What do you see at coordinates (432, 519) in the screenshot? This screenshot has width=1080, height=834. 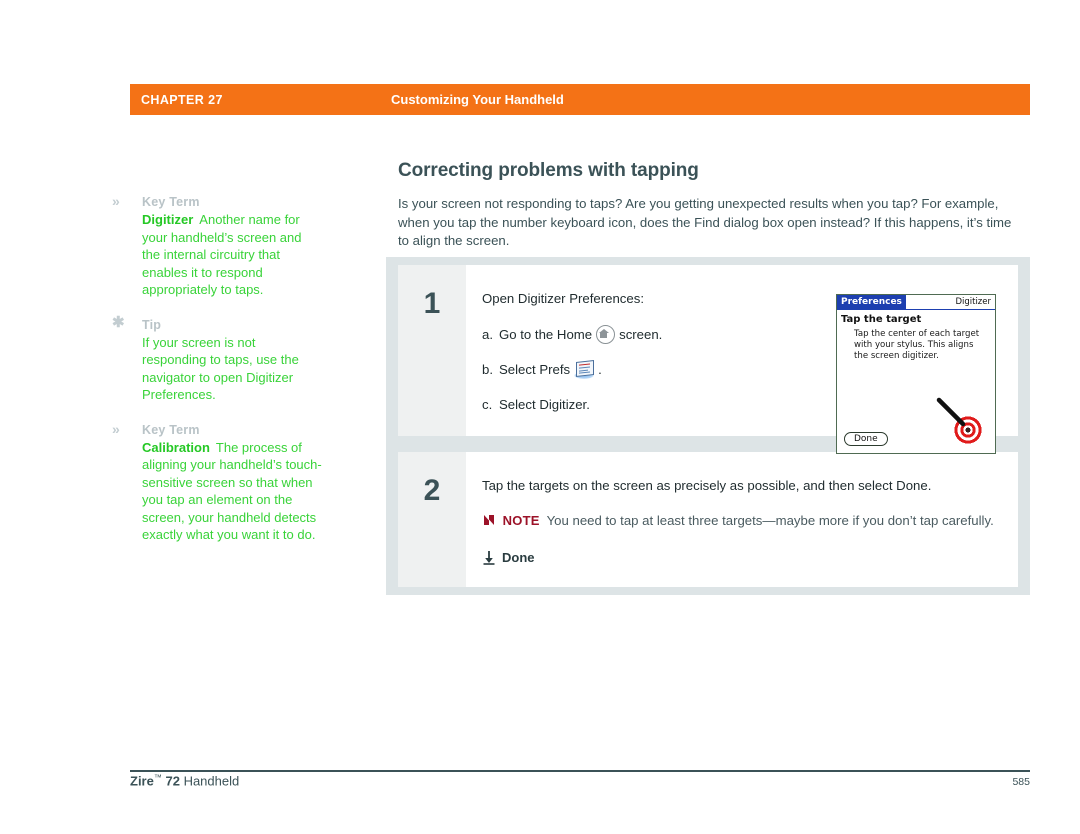 I see `step-number-cell: 2` at bounding box center [432, 519].